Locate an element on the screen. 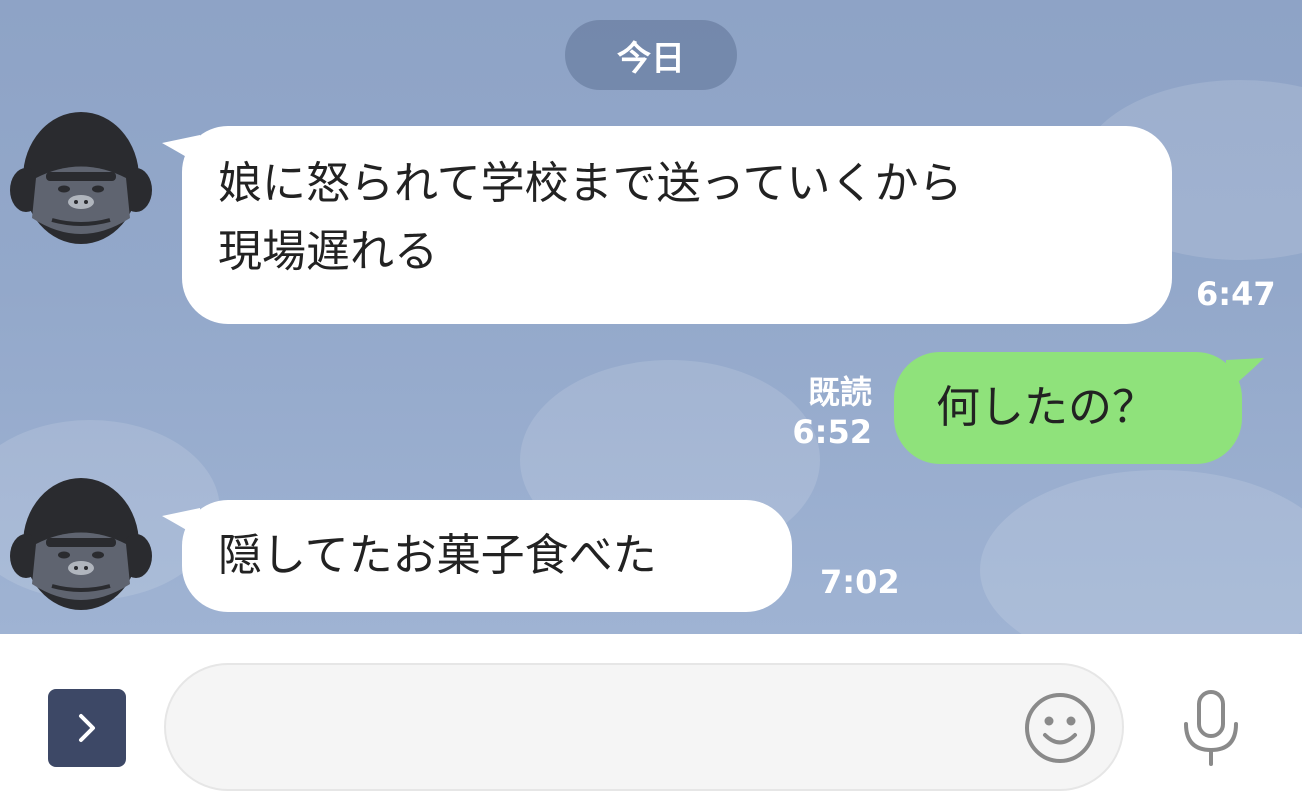 This screenshot has width=1302, height=812. message-text-line: 現場遅れる is located at coordinates (328, 251).